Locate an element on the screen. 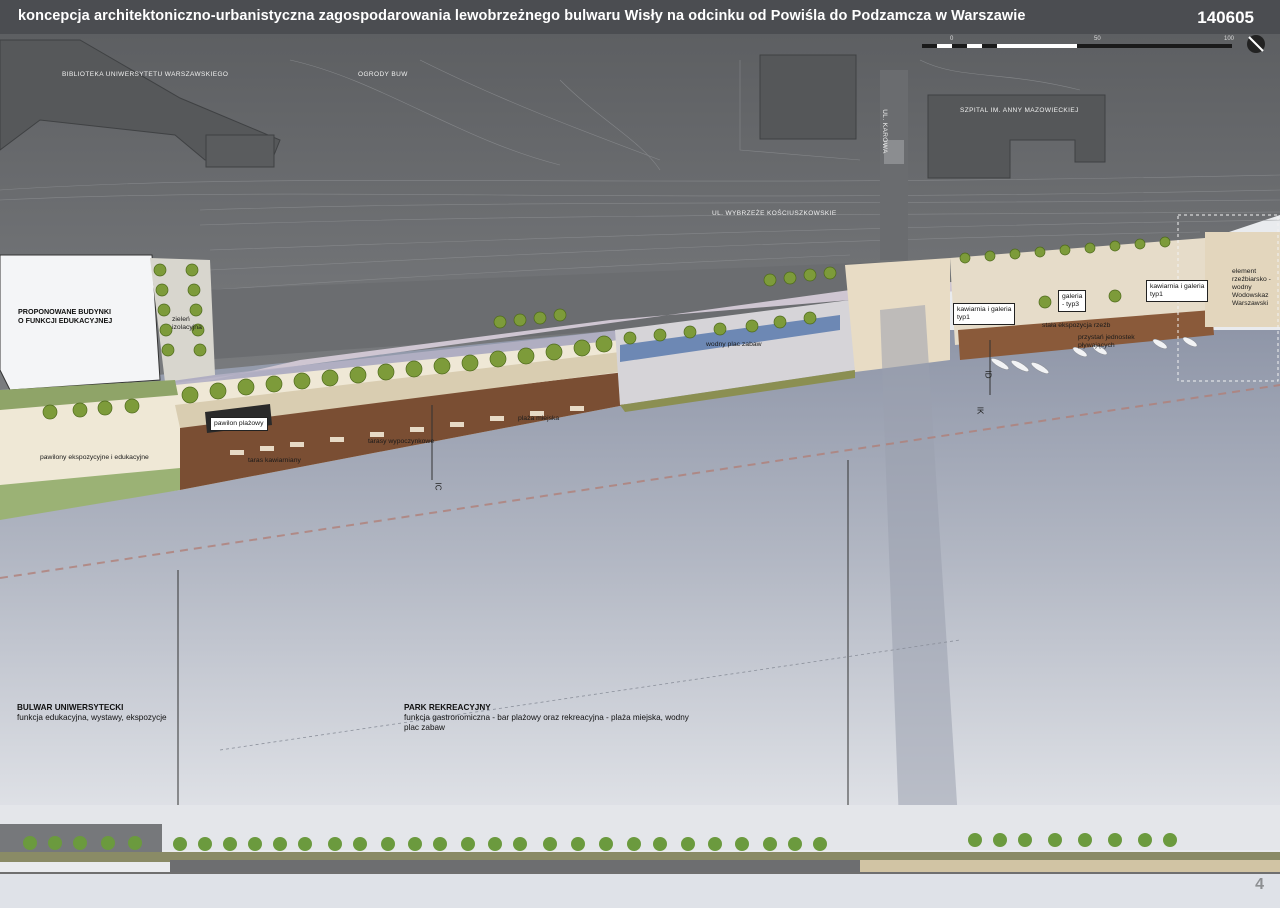  recreation-terraces-label: tarasy wypoczynkowe is located at coordinates (401, 441).